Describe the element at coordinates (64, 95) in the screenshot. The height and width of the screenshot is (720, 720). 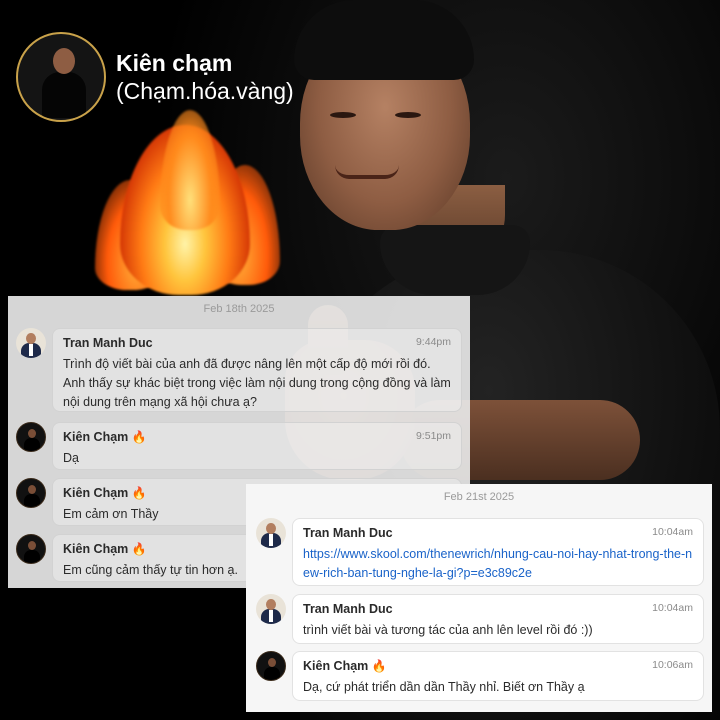
I see `avatar-body-shape` at that location.